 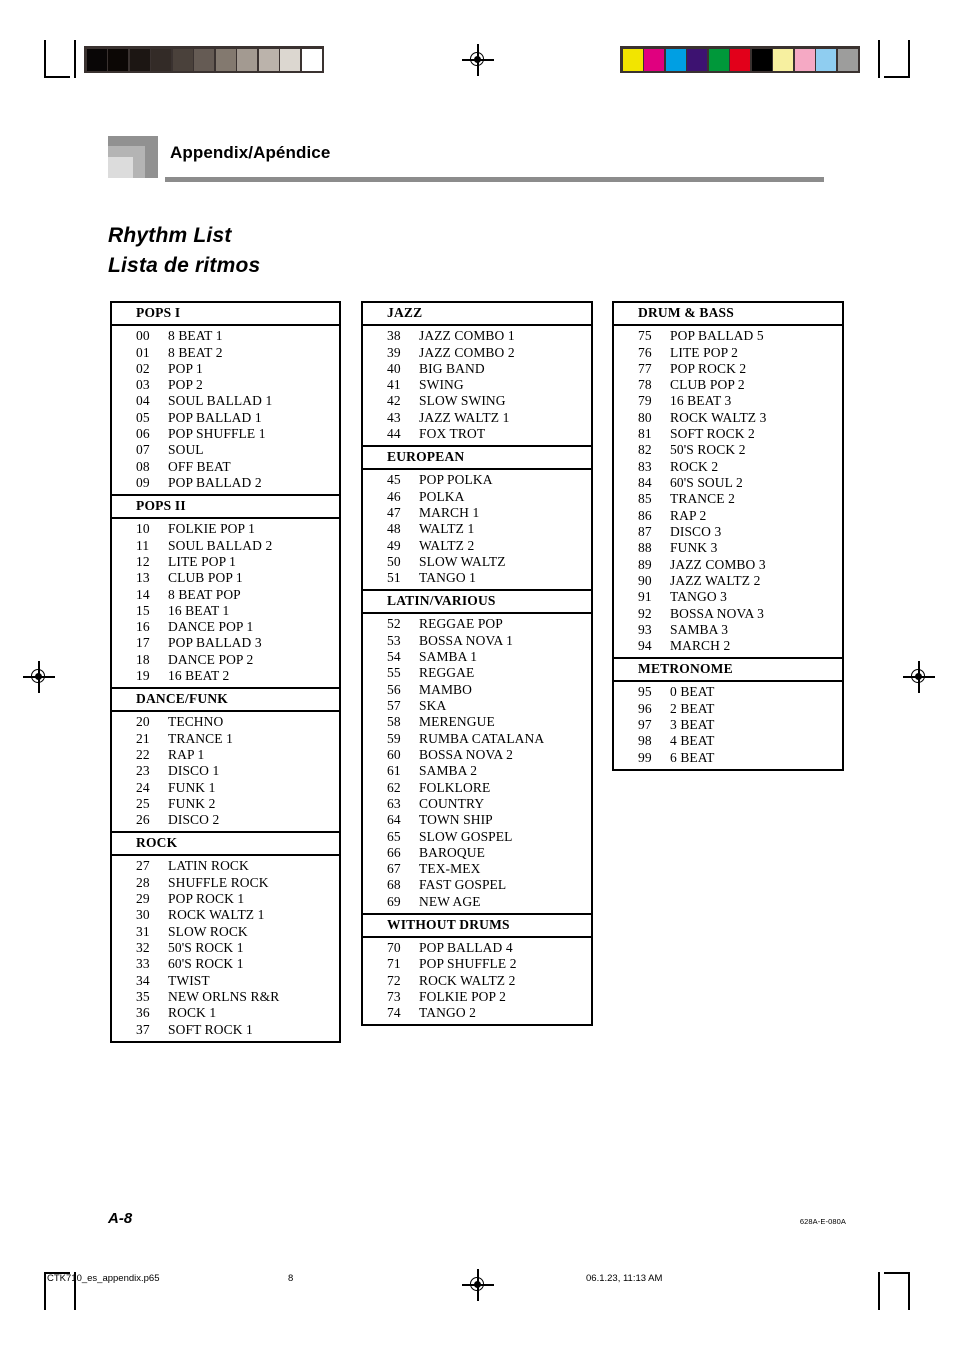 What do you see at coordinates (225, 401) in the screenshot?
I see `rhythm-row: 04 SOUL BALLAD 1` at bounding box center [225, 401].